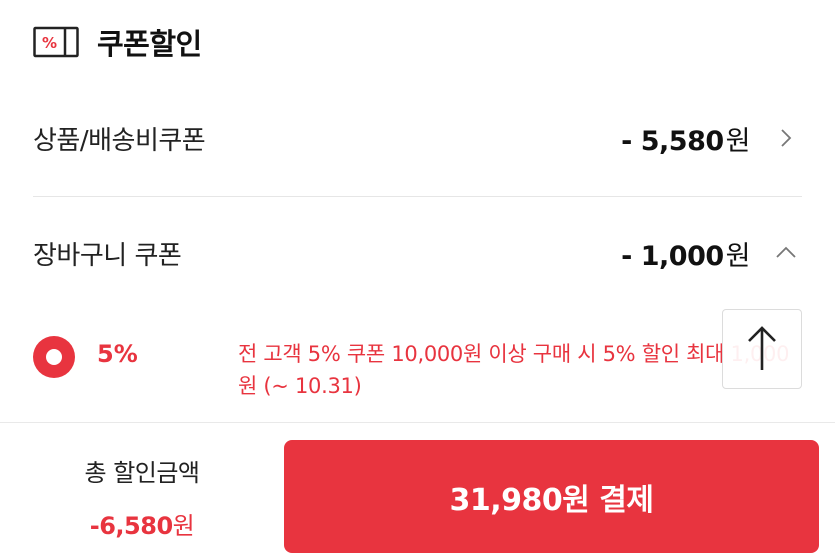 The image size is (835, 558). I want to click on scroll-to-top-button, so click(762, 349).